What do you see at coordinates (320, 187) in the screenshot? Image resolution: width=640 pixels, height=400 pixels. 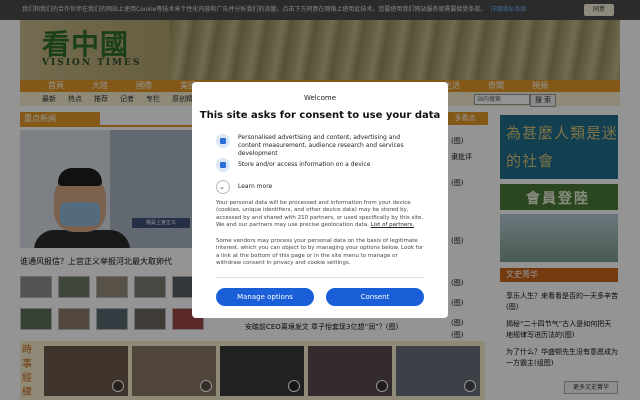 I see `learn-more-toggle: ⌄ Learn more` at bounding box center [320, 187].